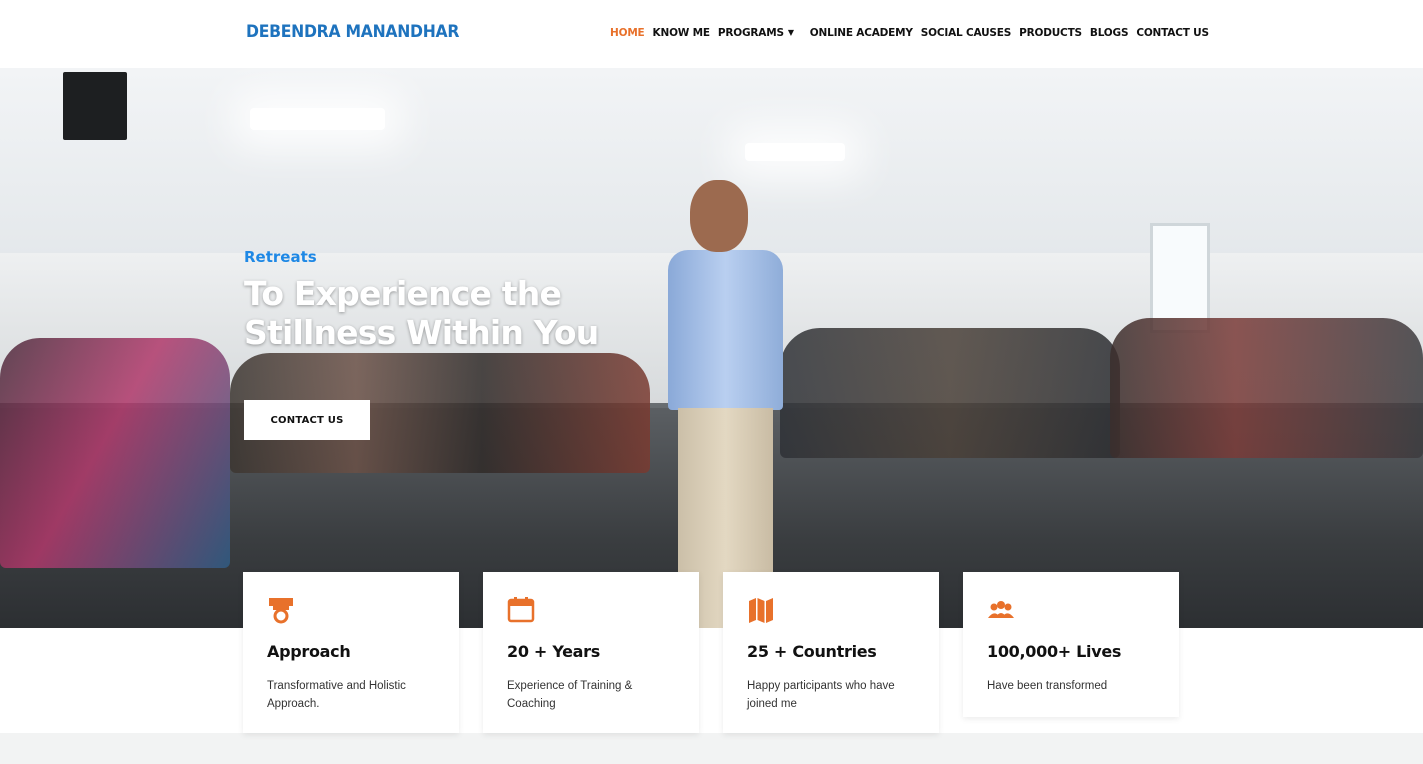 Image resolution: width=1423 pixels, height=764 pixels. What do you see at coordinates (750, 33) in the screenshot?
I see `nav-programs-label: PROGRAMS` at bounding box center [750, 33].